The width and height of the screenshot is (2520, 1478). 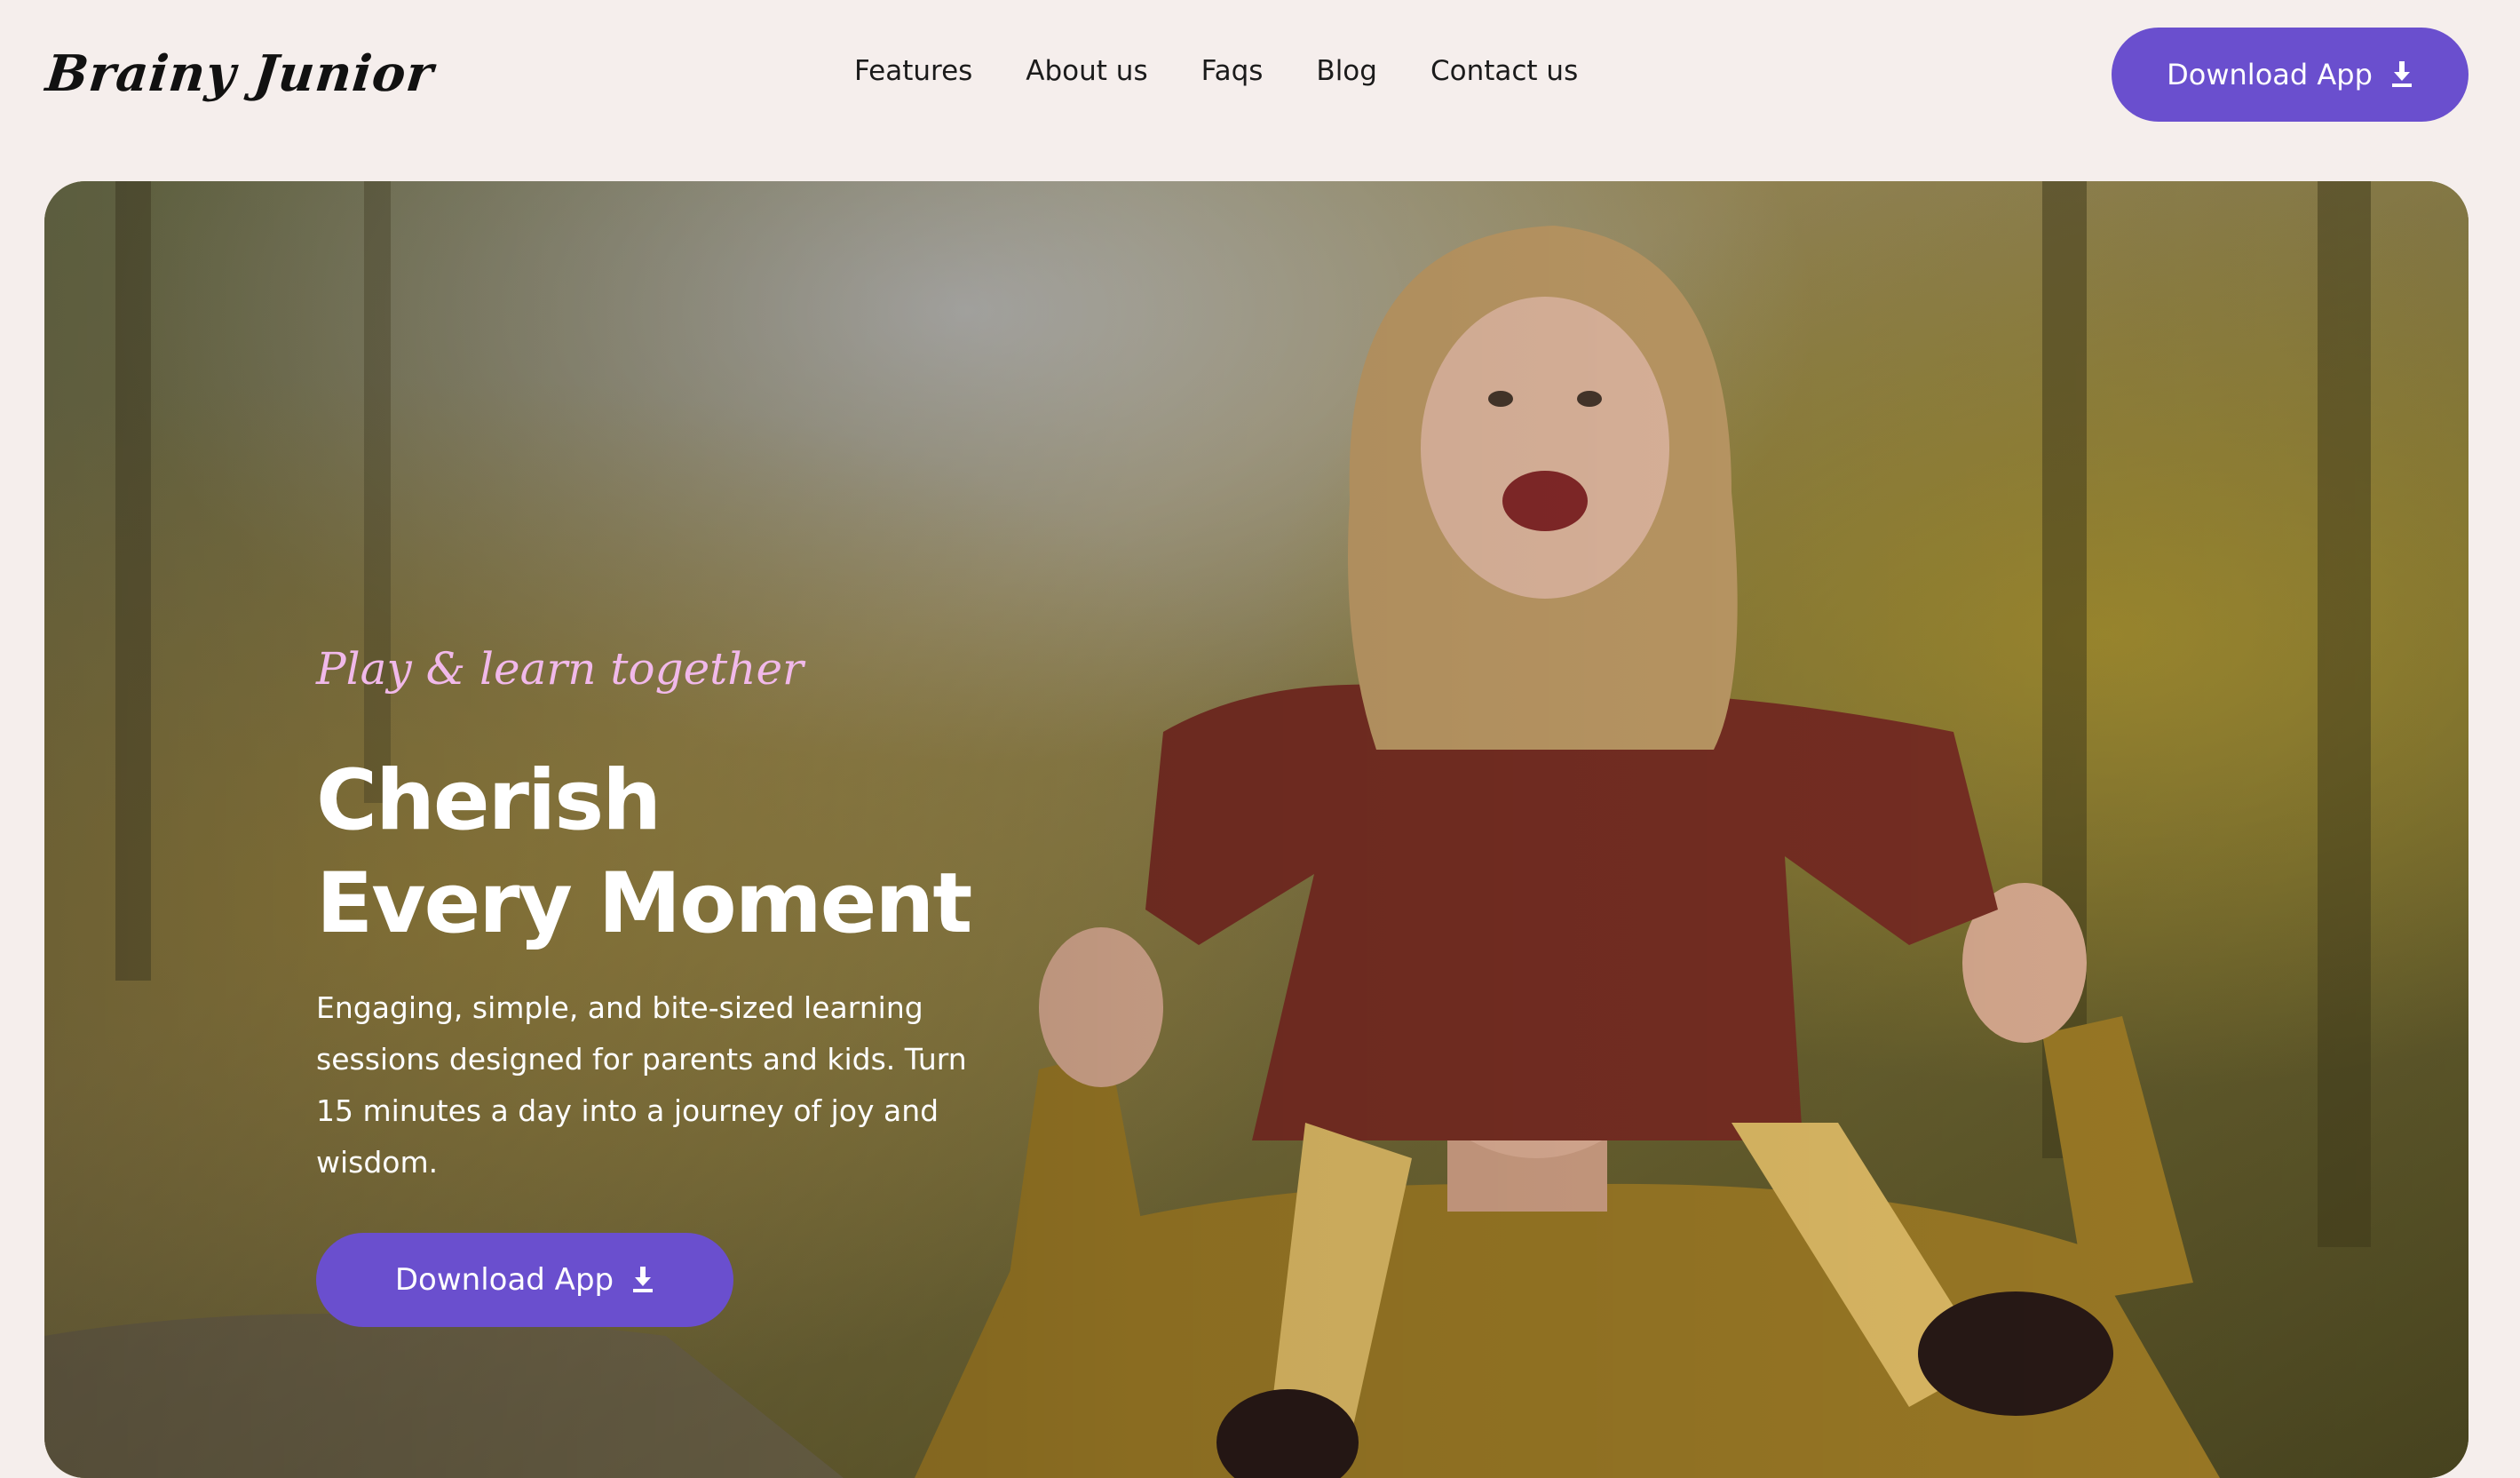 I want to click on nav-item-blog: Blog, so click(x=1346, y=71).